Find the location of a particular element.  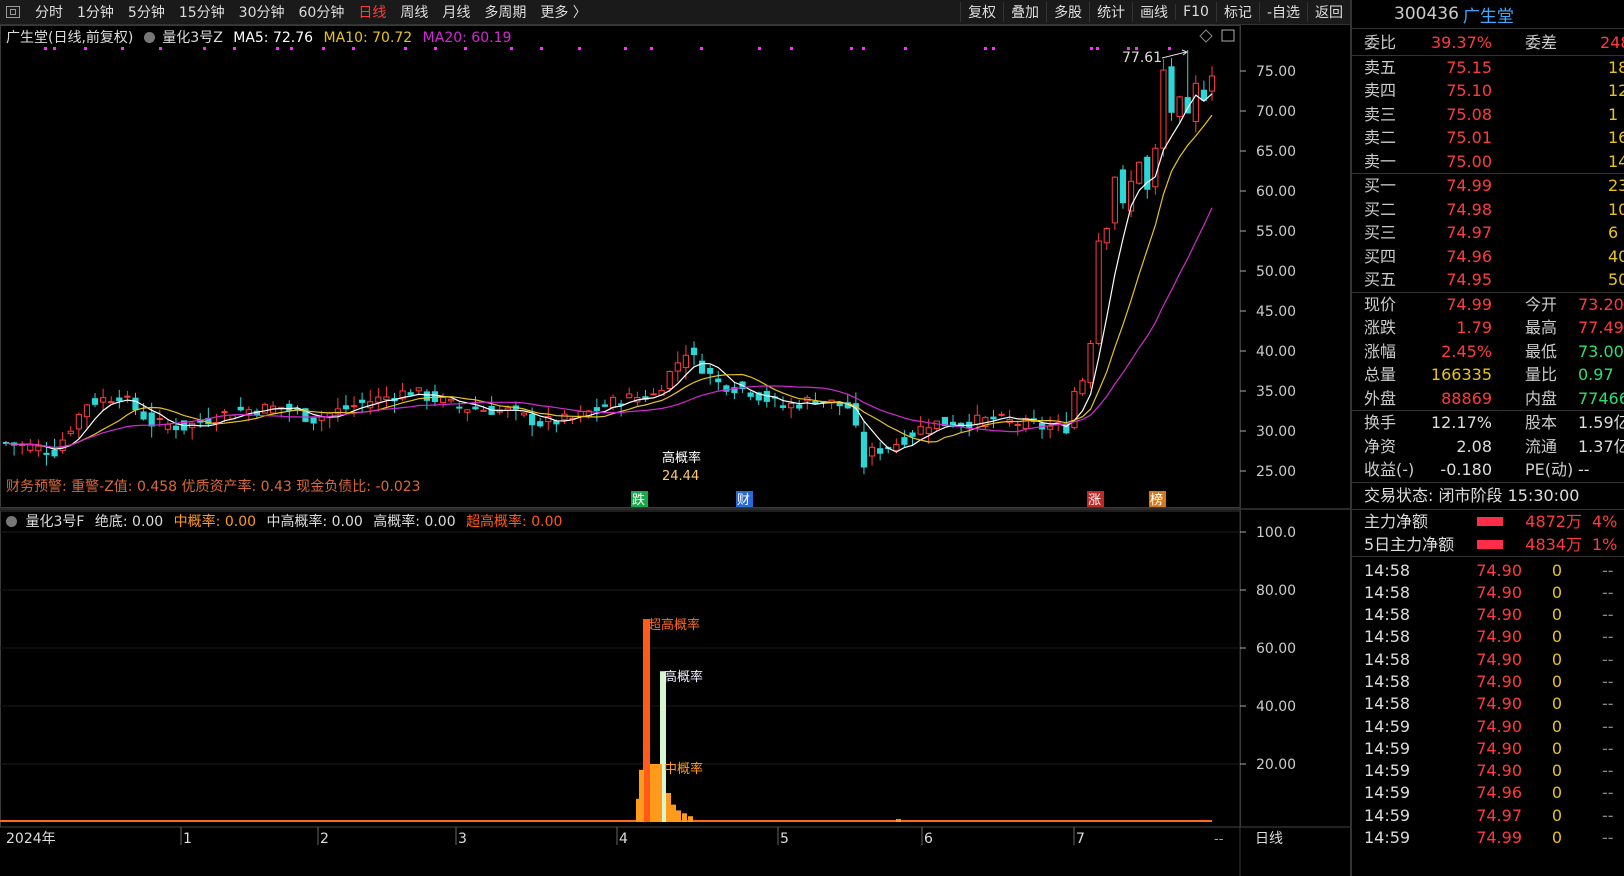

period-tab: 周线 is located at coordinates (414, 12).